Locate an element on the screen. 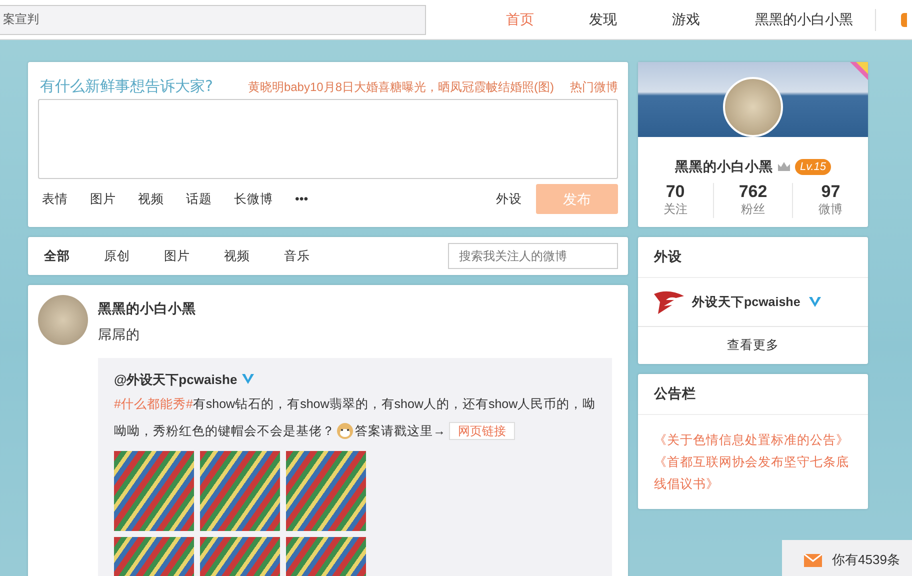 Image resolution: width=912 pixels, height=576 pixels. toolbar-item: 长微博 is located at coordinates (253, 199).